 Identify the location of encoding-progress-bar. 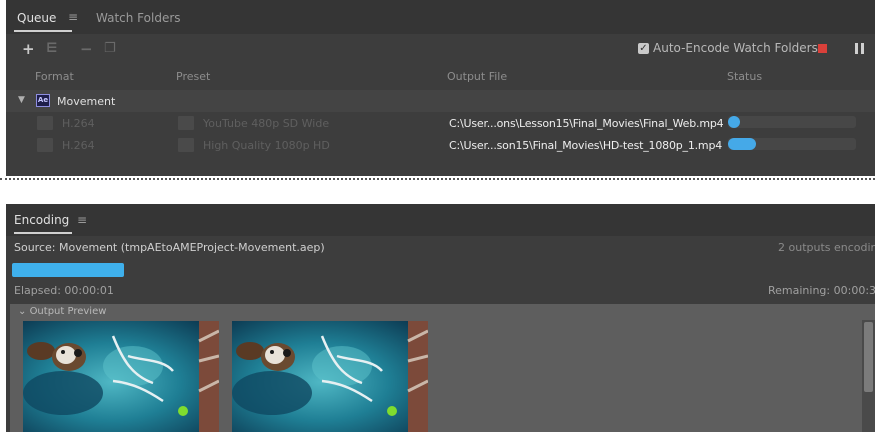
(68, 270).